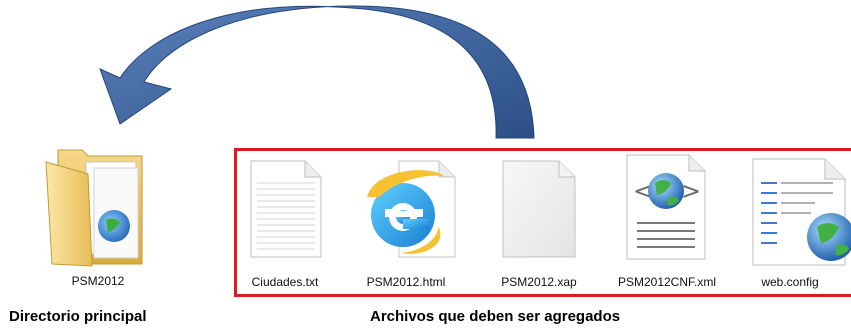  I want to click on file-name-label: PSM2012CNF.xml, so click(667, 282).